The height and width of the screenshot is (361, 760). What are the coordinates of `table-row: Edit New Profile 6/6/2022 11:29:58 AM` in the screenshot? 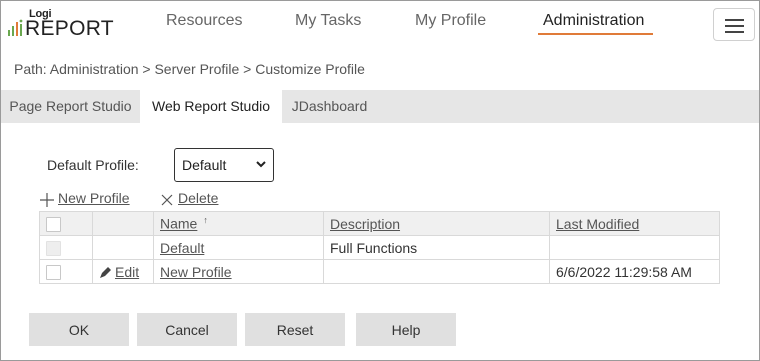 It's located at (379, 271).